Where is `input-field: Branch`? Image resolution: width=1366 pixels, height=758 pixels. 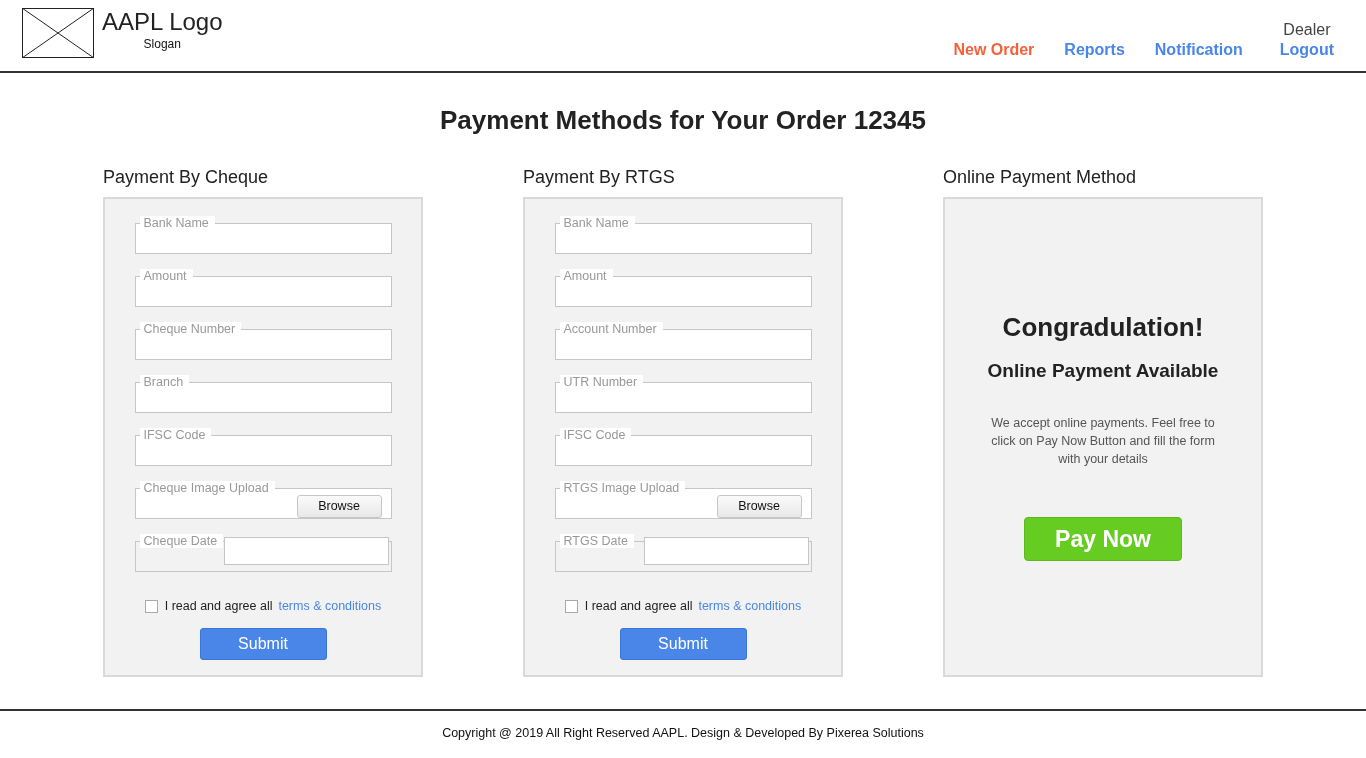 input-field: Branch is located at coordinates (263, 394).